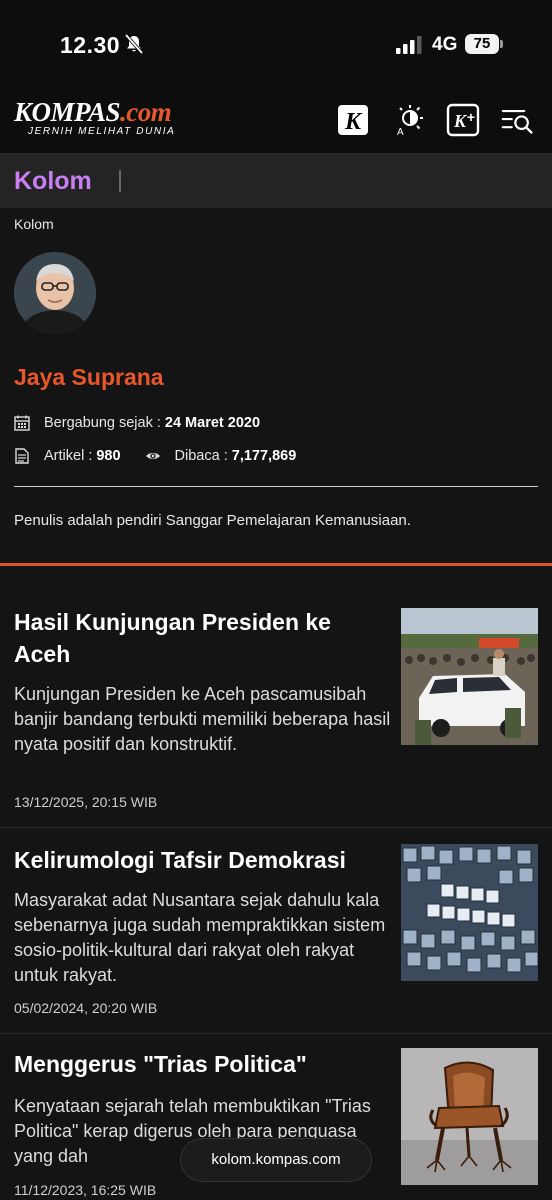  What do you see at coordinates (152, 456) in the screenshot?
I see `eye-icon` at bounding box center [152, 456].